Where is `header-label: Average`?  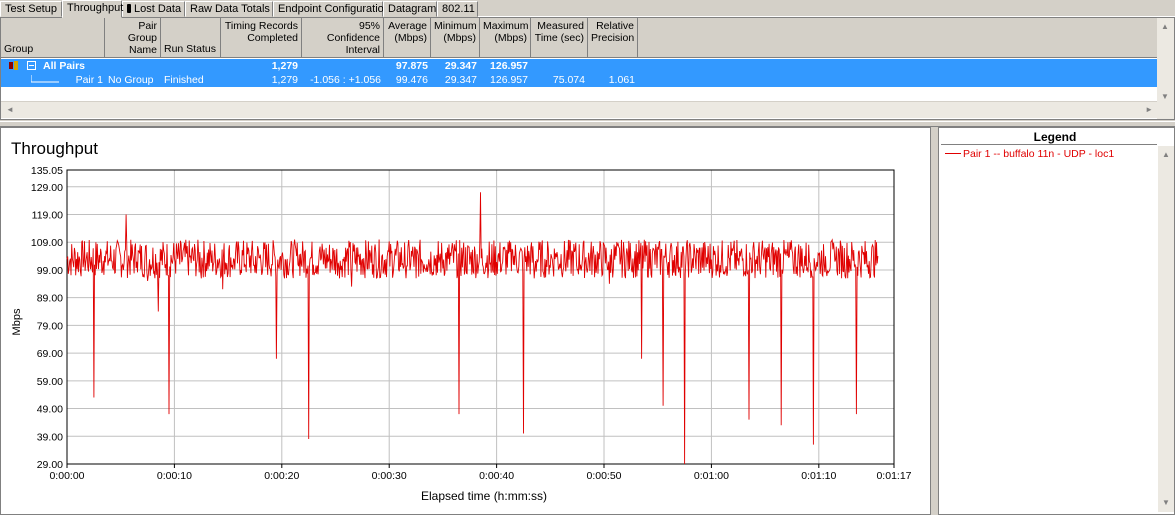
header-label: Average is located at coordinates (407, 26).